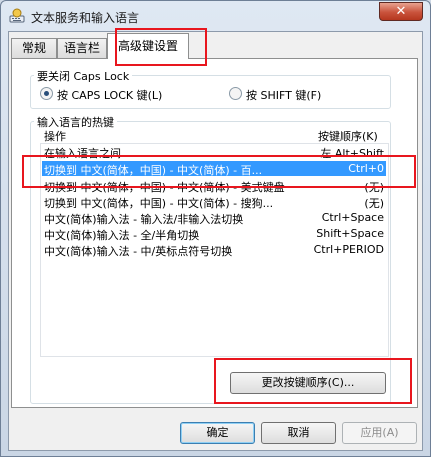  Describe the element at coordinates (214, 185) in the screenshot. I see `list-item: 切换到 中文(简体，中国) - 中文(简体) - 美式键盘 (无)` at that location.